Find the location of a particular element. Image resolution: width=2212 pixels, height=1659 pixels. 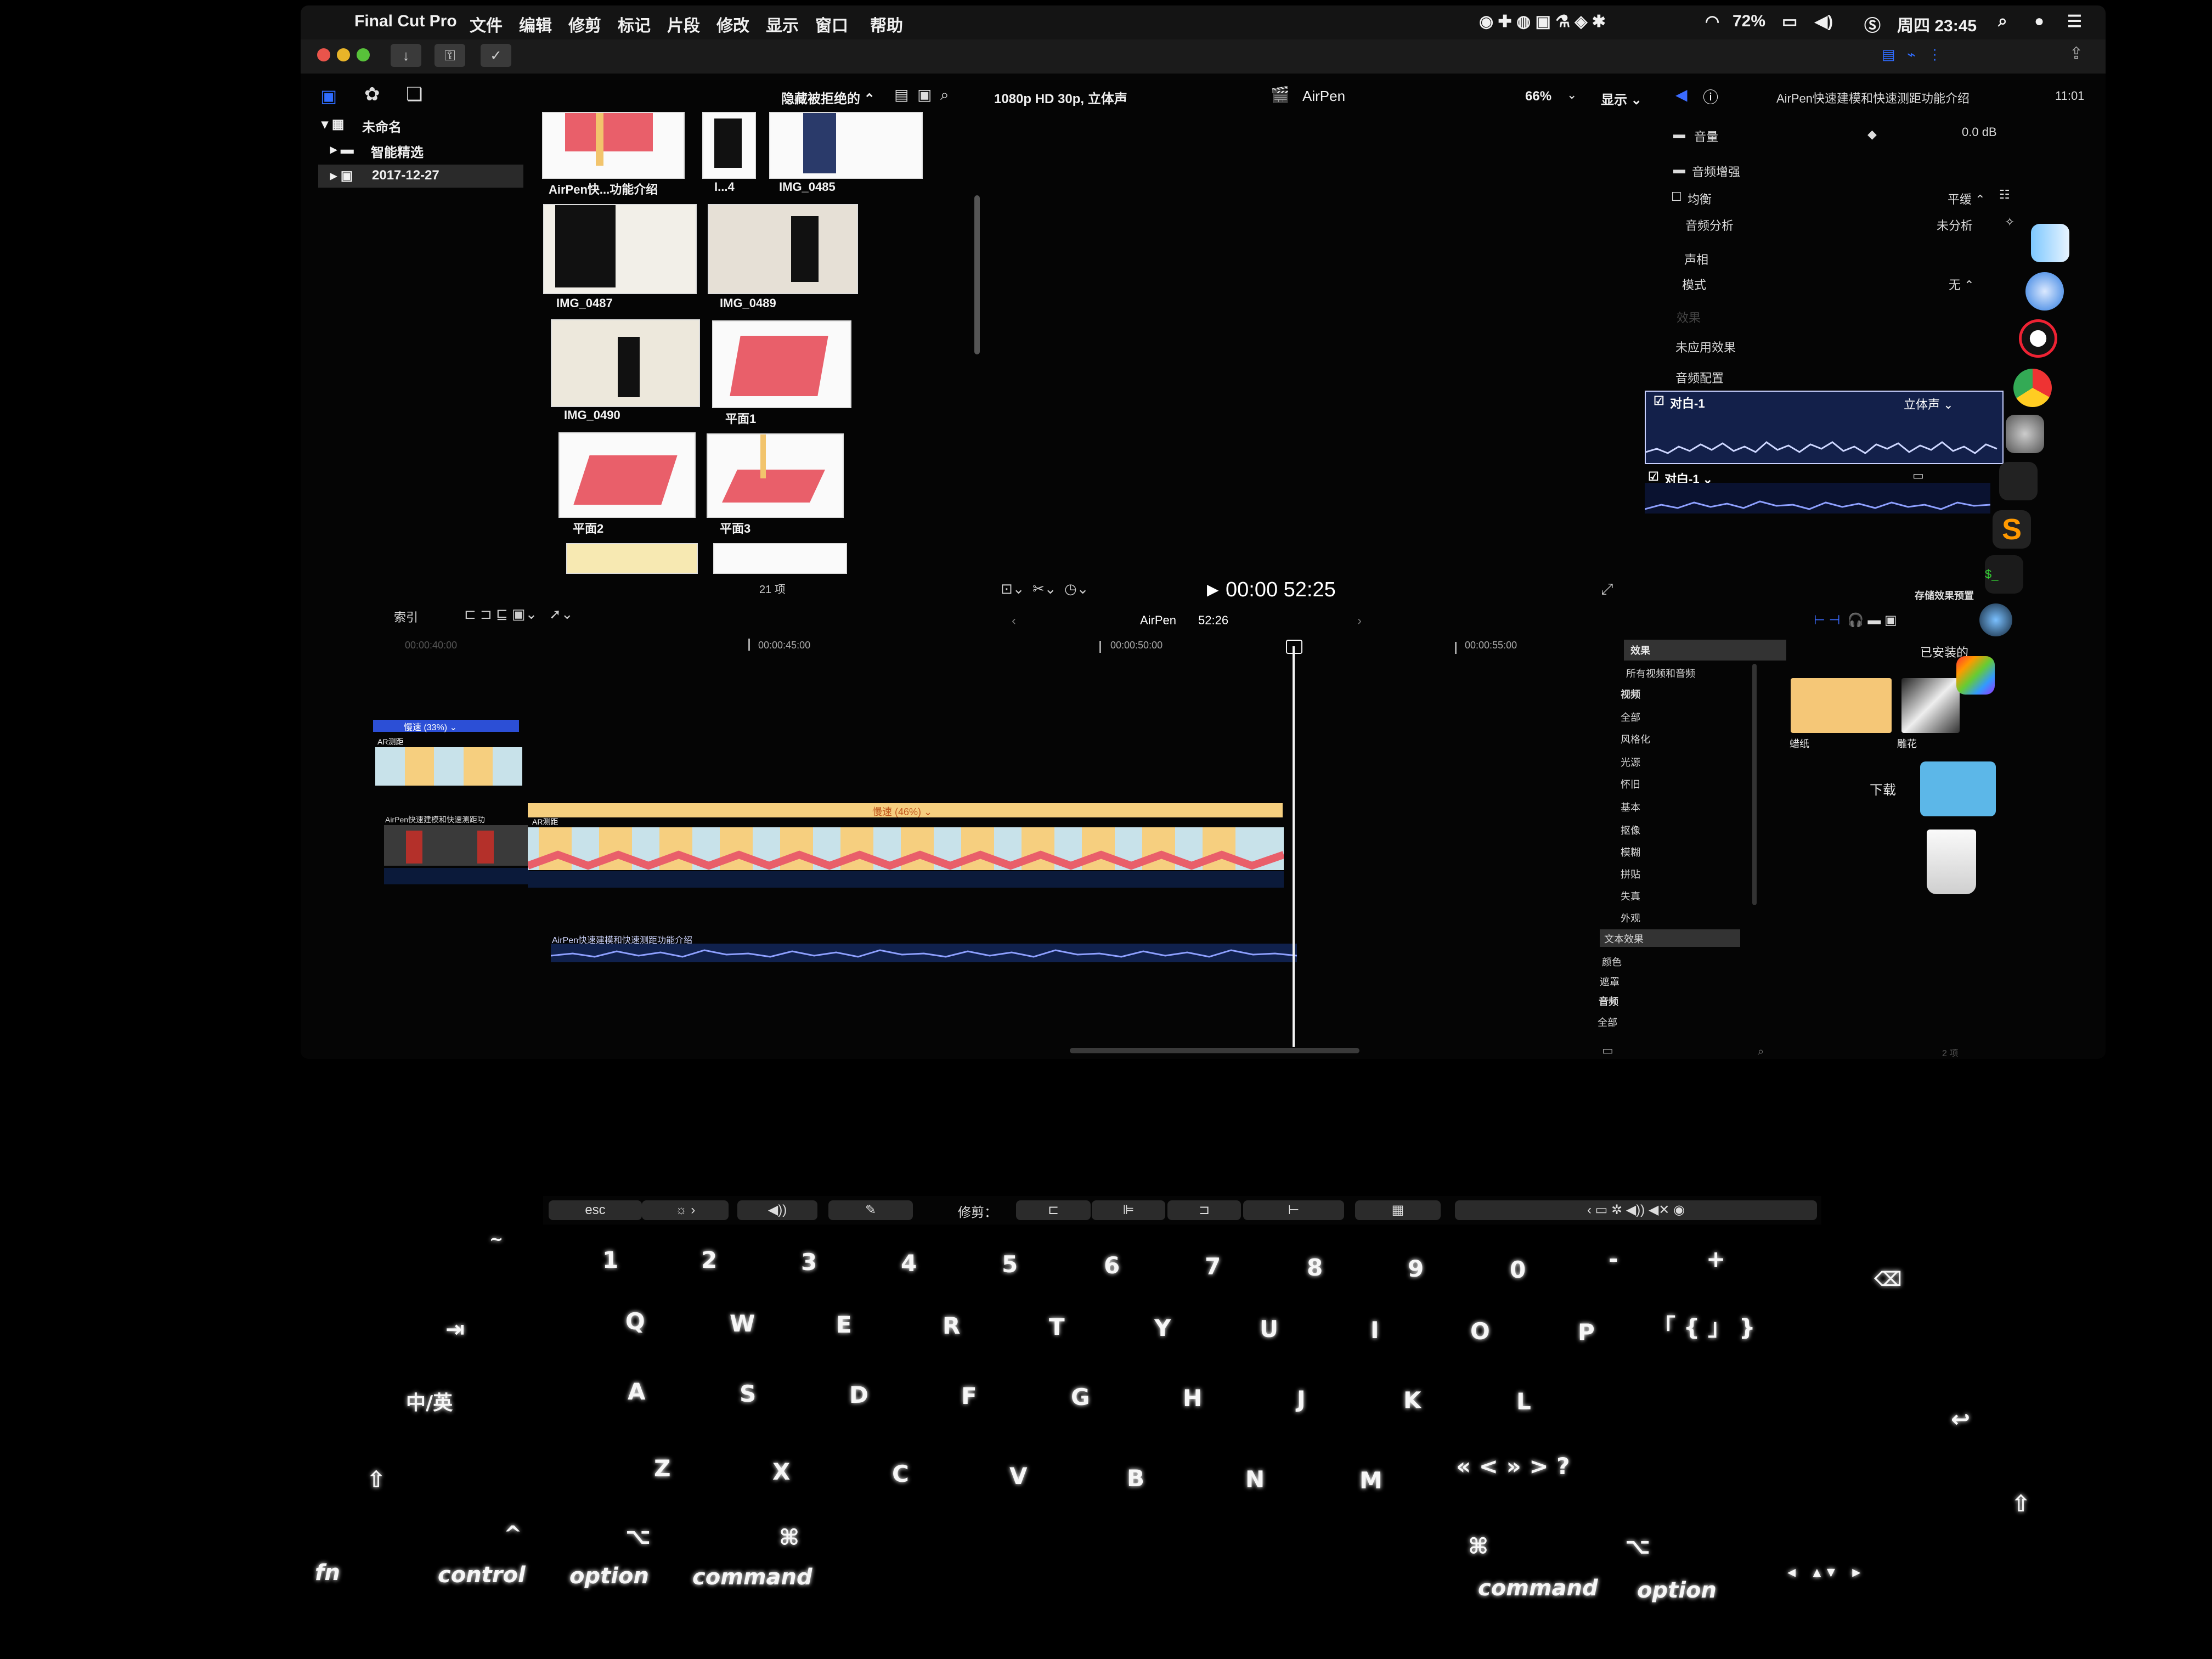

edit-buttons-icon: ⊏ ⊐ ⊑ ▣⌄ ➚⌄ is located at coordinates (519, 615).